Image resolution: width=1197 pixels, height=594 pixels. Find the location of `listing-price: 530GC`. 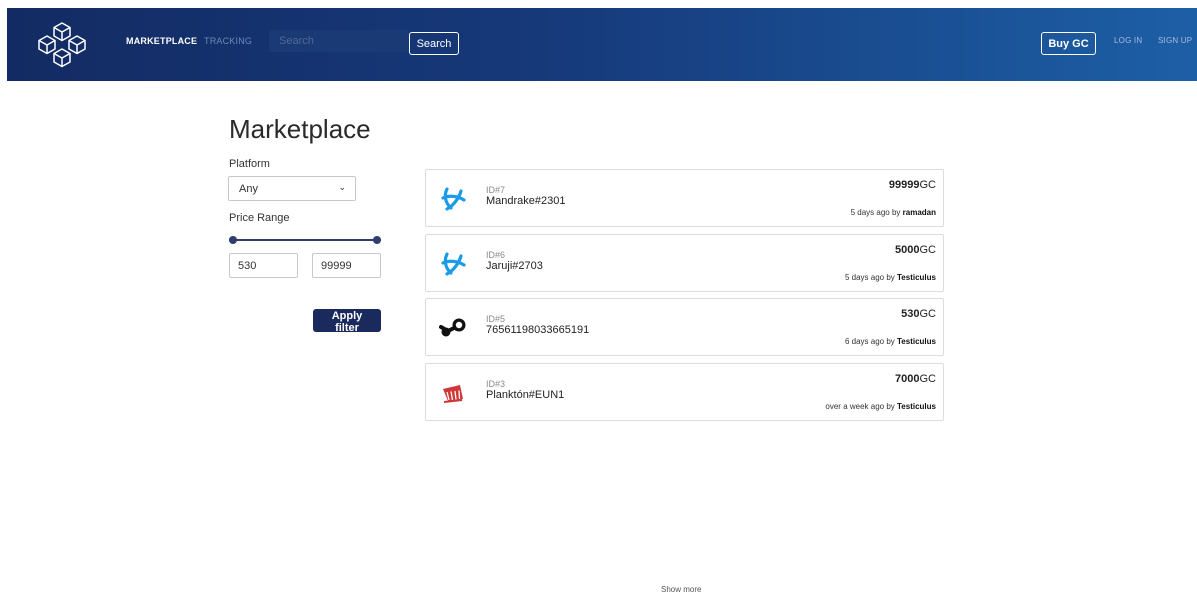

listing-price: 530GC is located at coordinates (918, 314).